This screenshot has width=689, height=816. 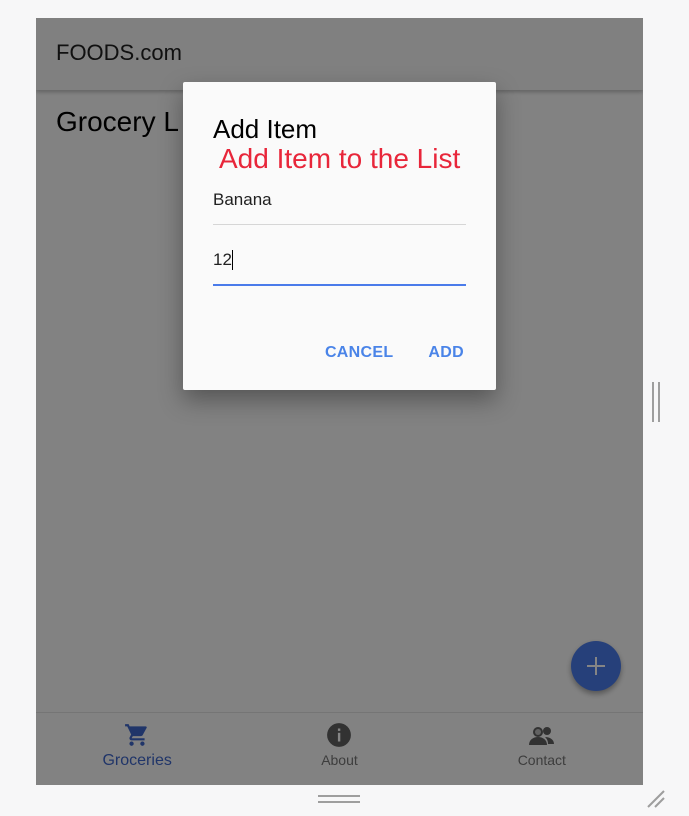 What do you see at coordinates (340, 158) in the screenshot?
I see `annotation-label: Add Item to the List` at bounding box center [340, 158].